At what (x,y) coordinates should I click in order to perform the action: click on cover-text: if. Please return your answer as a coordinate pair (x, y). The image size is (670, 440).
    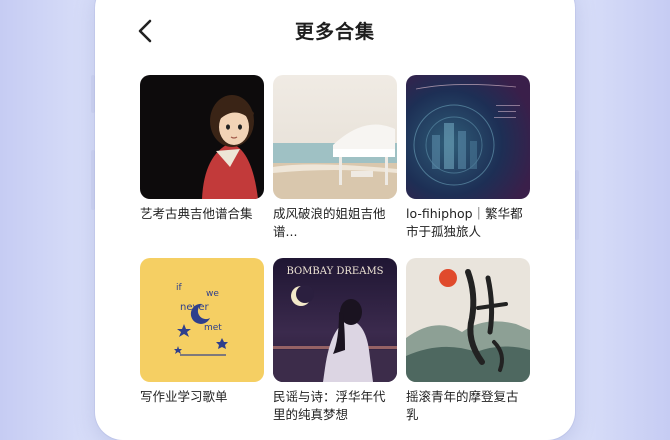
    Looking at the image, I should click on (179, 288).